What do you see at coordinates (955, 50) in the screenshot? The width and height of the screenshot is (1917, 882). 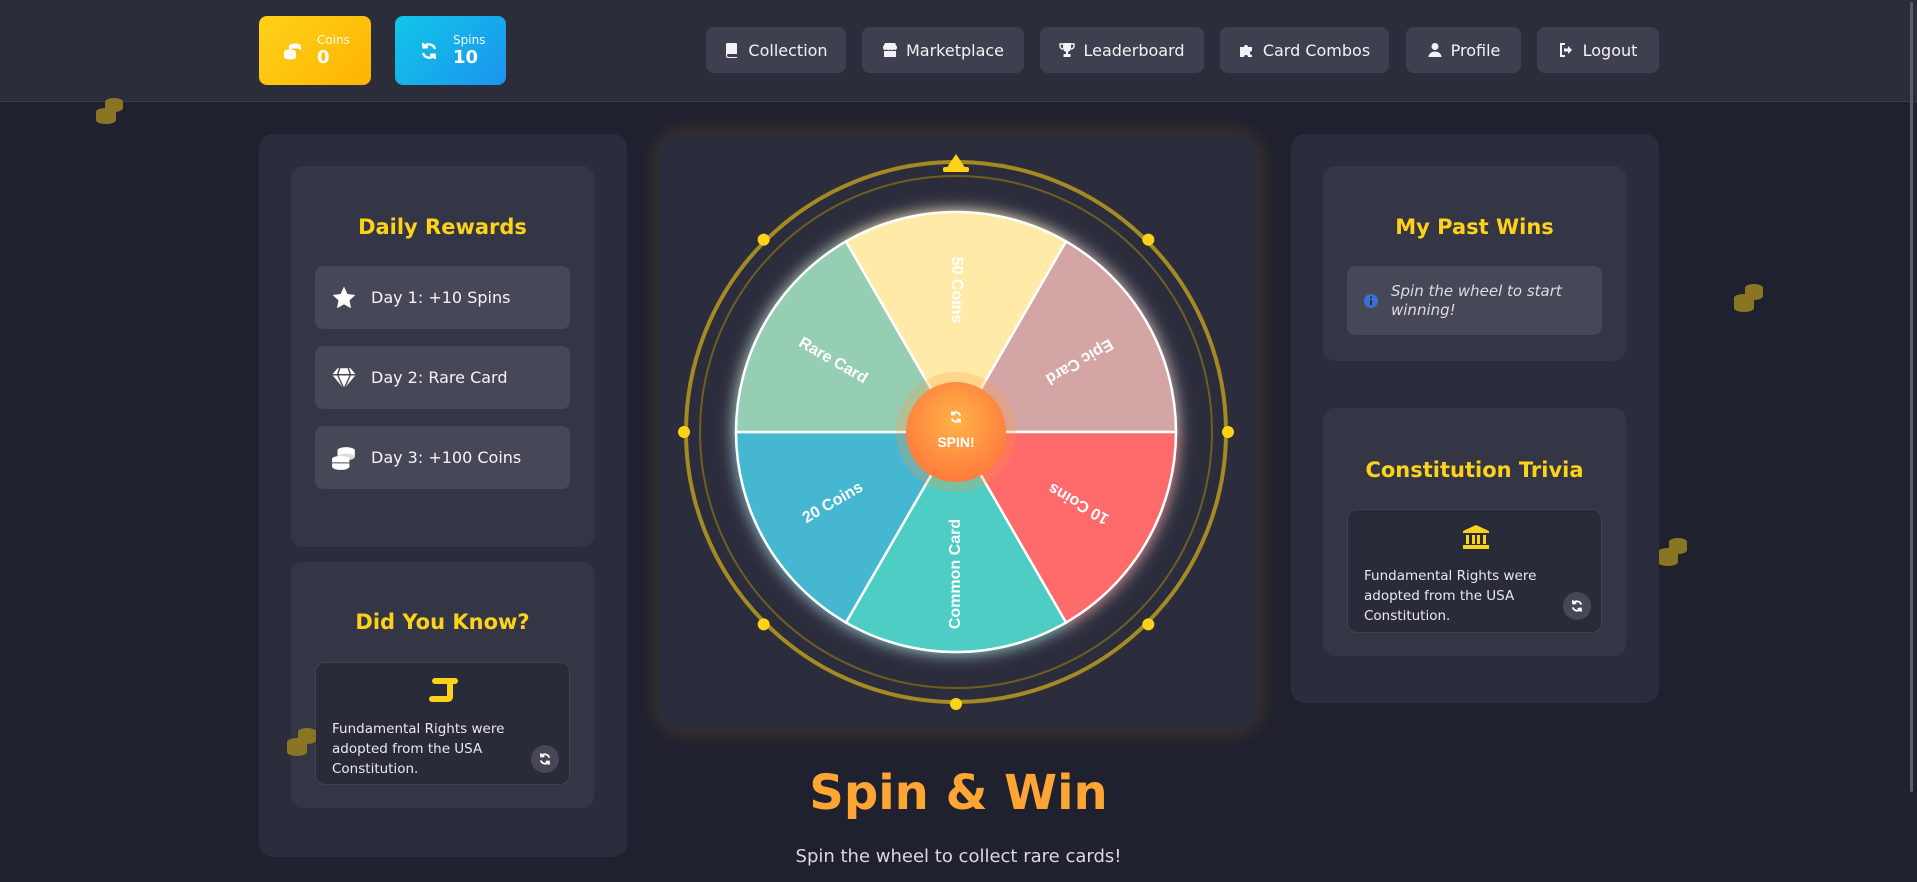 I see `nav-marketplace-label: Marketplace` at bounding box center [955, 50].